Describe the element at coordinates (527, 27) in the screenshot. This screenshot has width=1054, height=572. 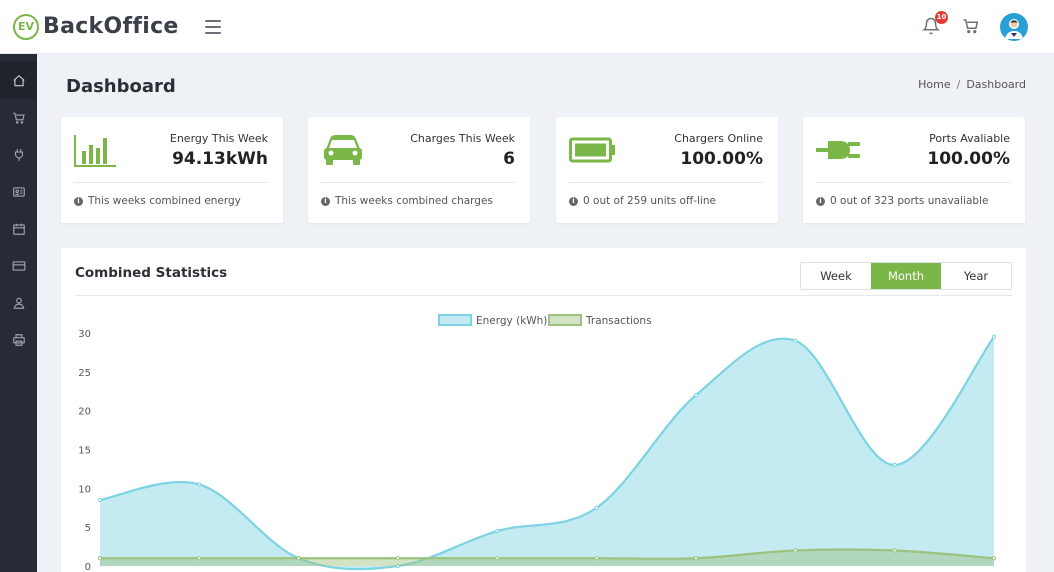
I see `top-bar: EV BackOffice 10` at that location.